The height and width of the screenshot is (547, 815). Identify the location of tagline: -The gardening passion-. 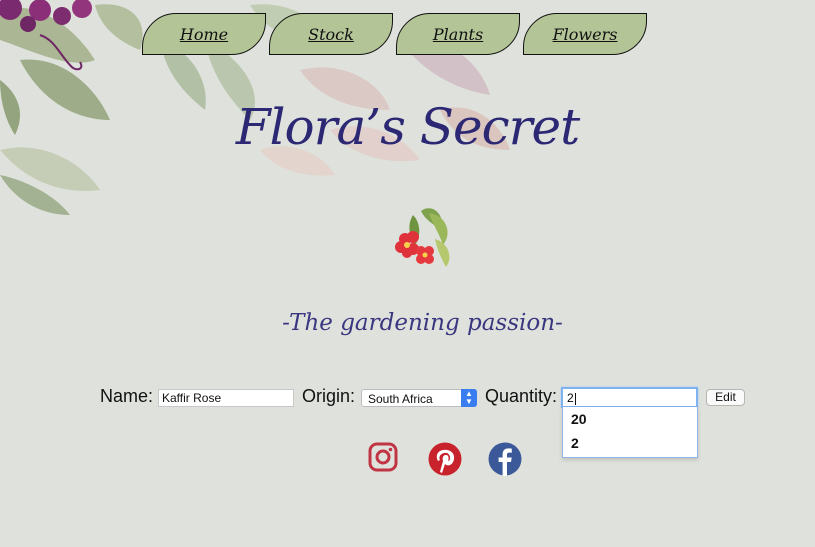
(422, 323).